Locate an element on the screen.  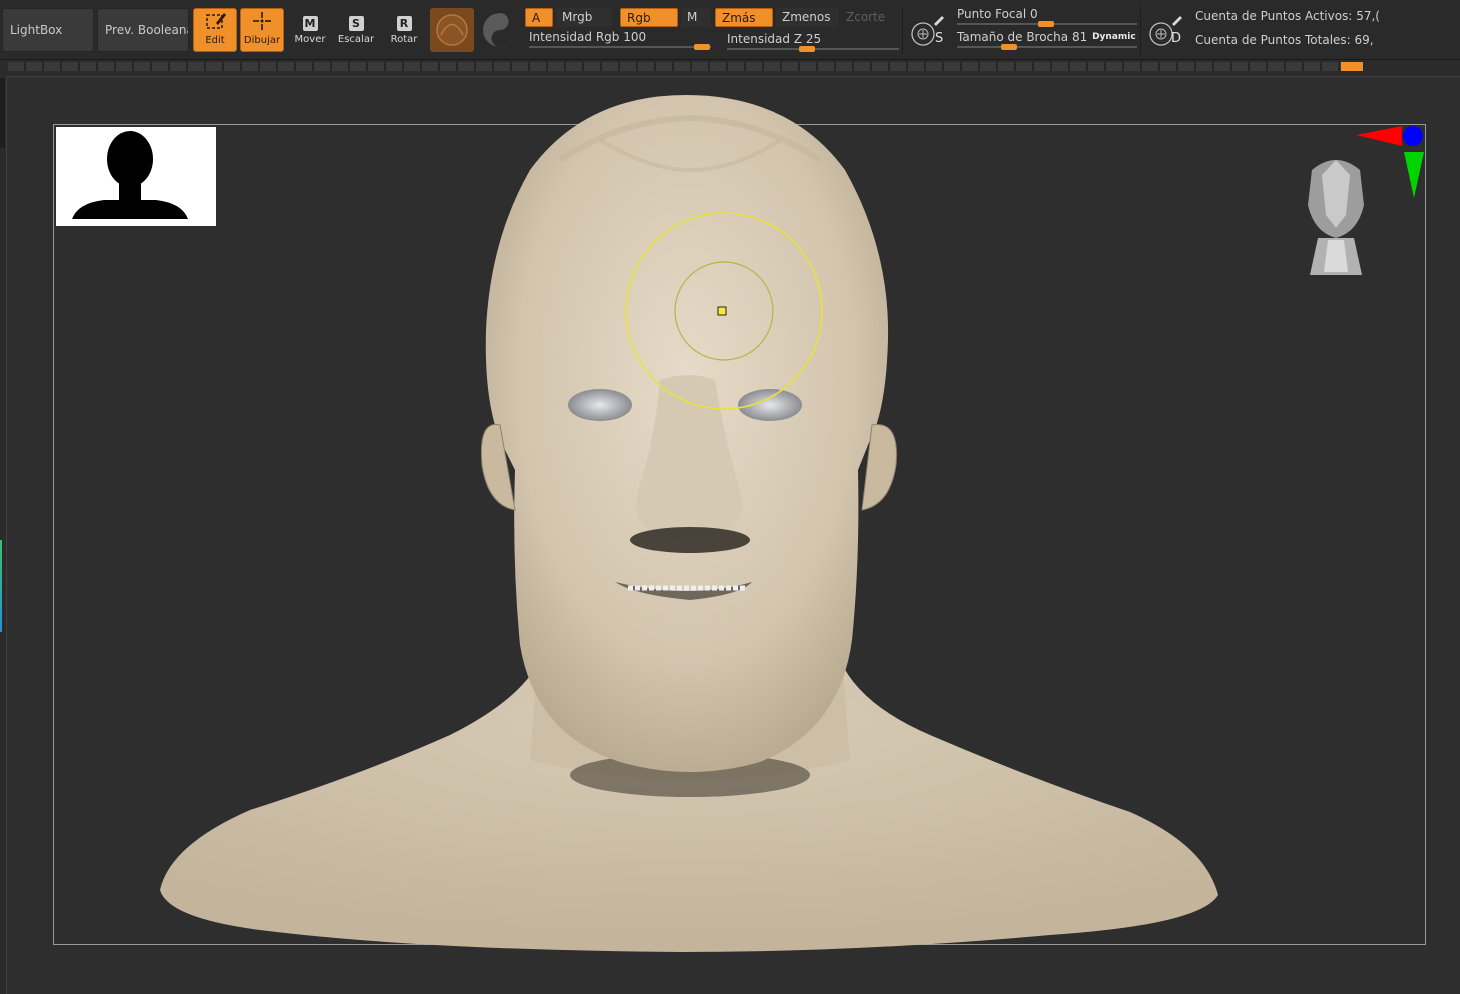
material-sphere-icon is located at coordinates (452, 30).